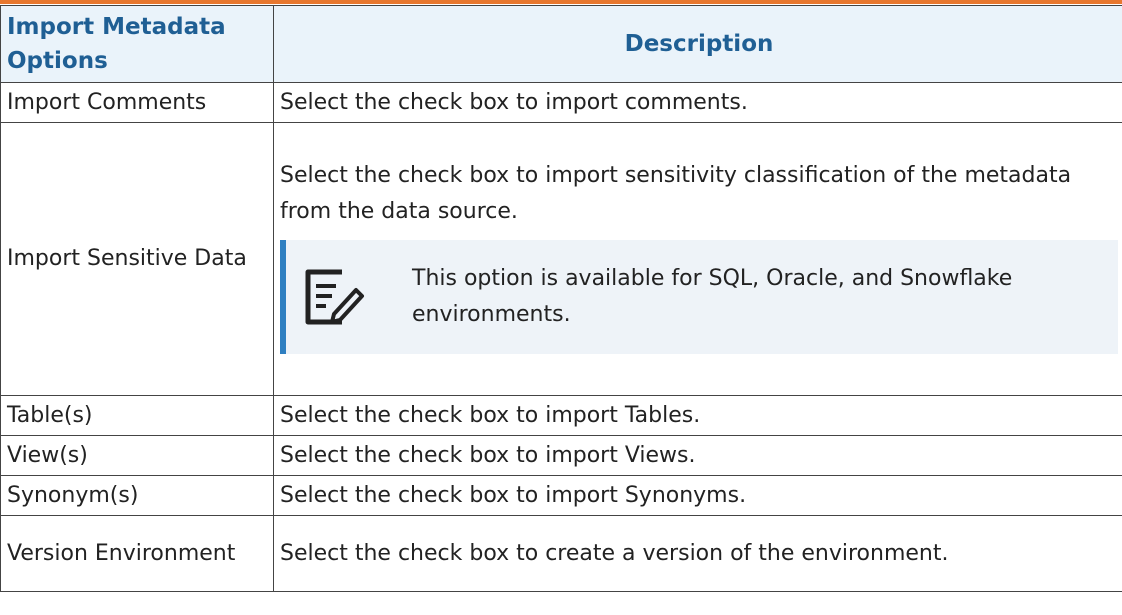 This screenshot has height=615, width=1122. Describe the element at coordinates (137, 102) in the screenshot. I see `option-cell: Import Comments` at that location.